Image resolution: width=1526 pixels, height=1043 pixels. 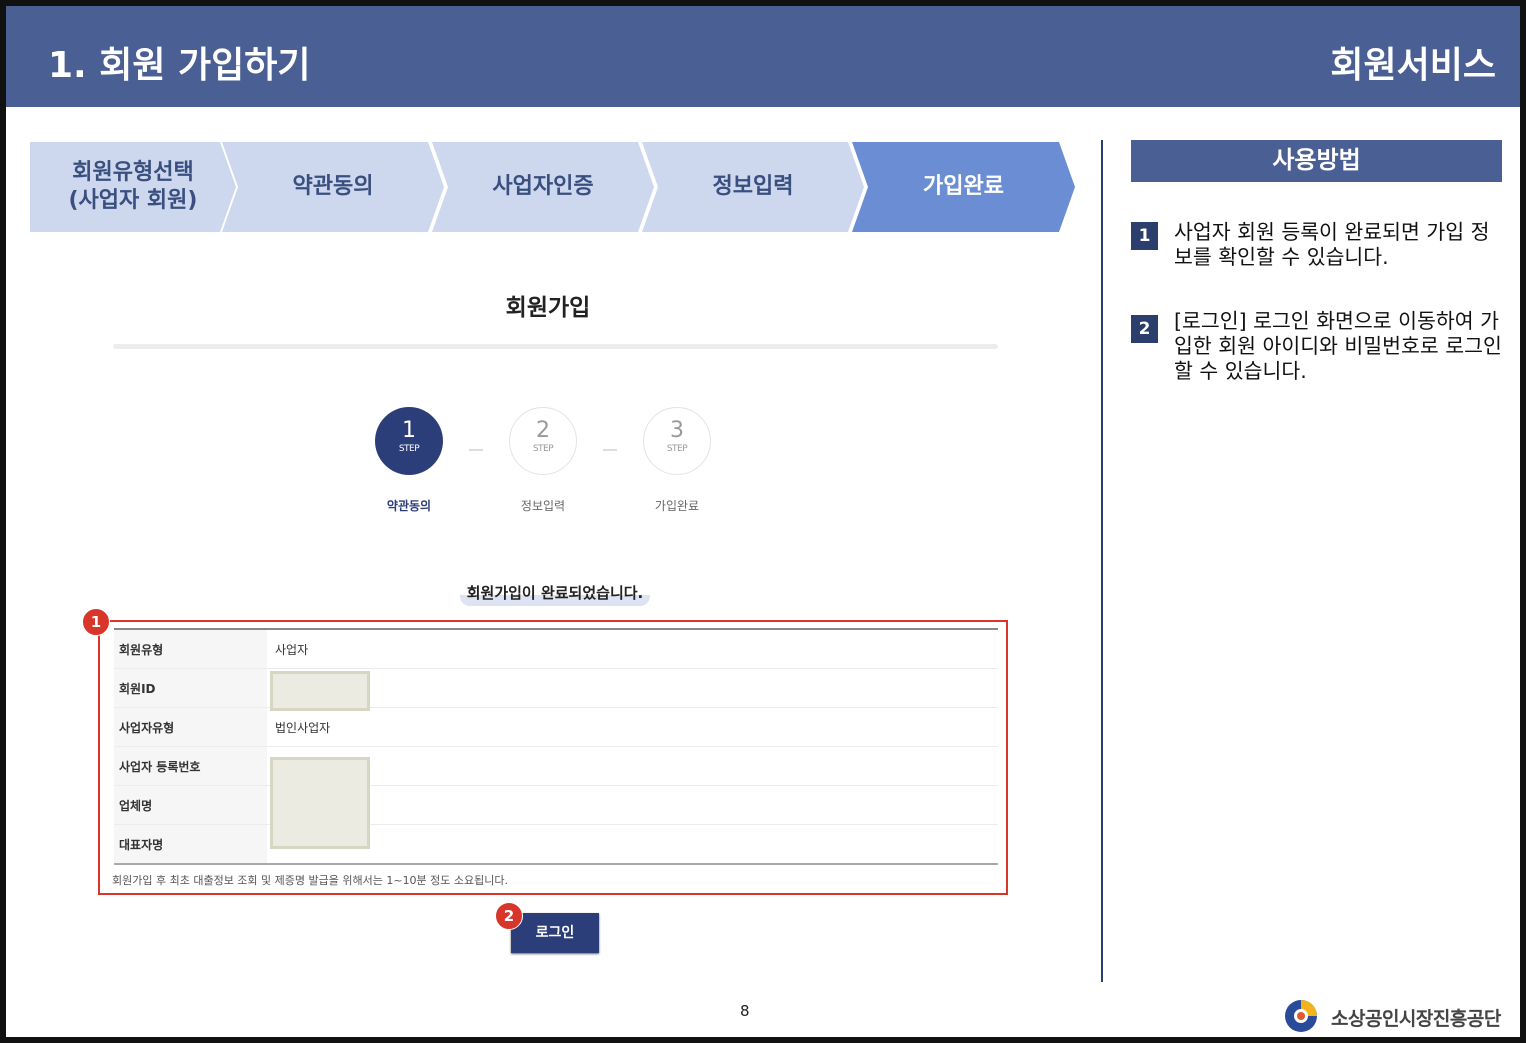 I want to click on step-number: 1, so click(x=409, y=430).